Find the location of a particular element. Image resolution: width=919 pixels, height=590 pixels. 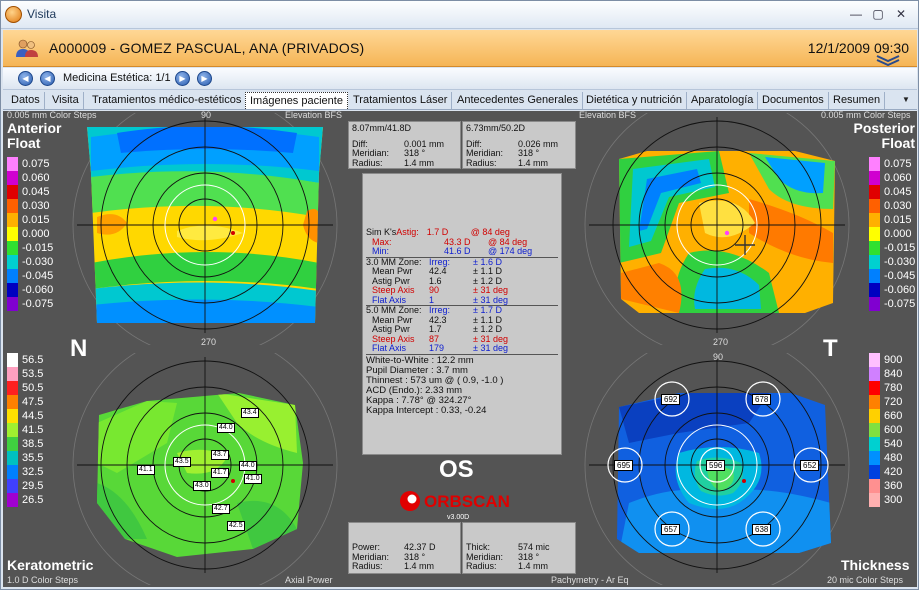

scale-step: 420 is located at coordinates (893, 472).